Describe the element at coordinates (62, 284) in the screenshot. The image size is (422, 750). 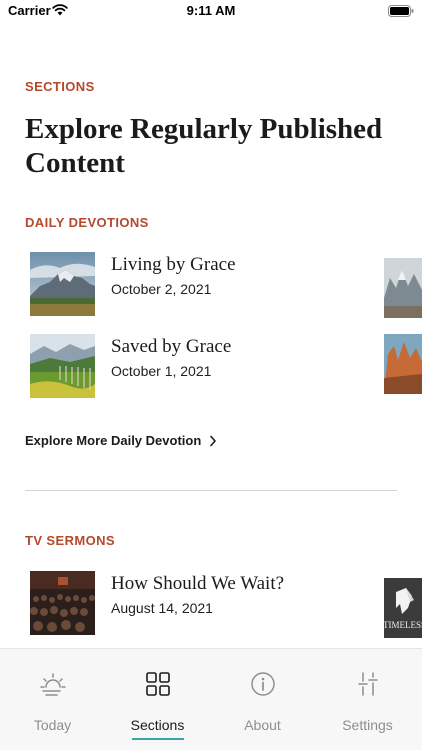
I see `mountain-photo` at that location.